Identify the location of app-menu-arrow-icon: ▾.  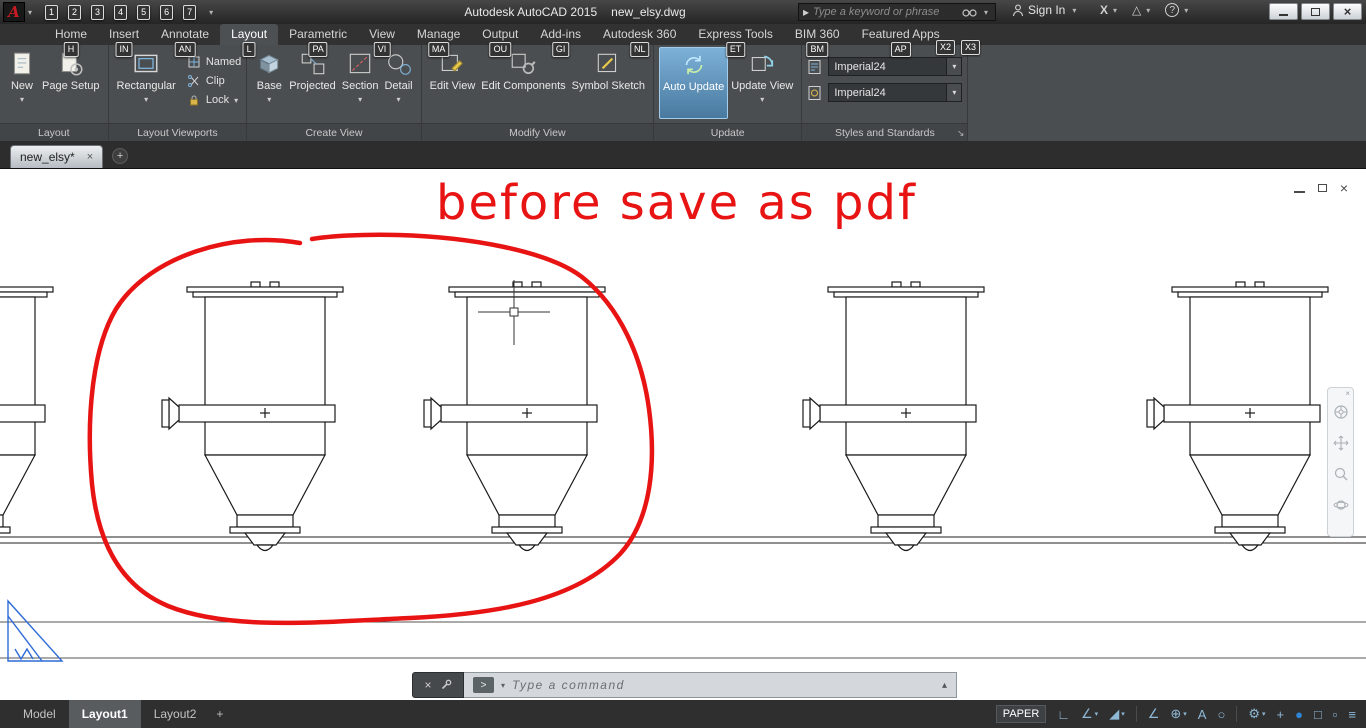
(30, 12).